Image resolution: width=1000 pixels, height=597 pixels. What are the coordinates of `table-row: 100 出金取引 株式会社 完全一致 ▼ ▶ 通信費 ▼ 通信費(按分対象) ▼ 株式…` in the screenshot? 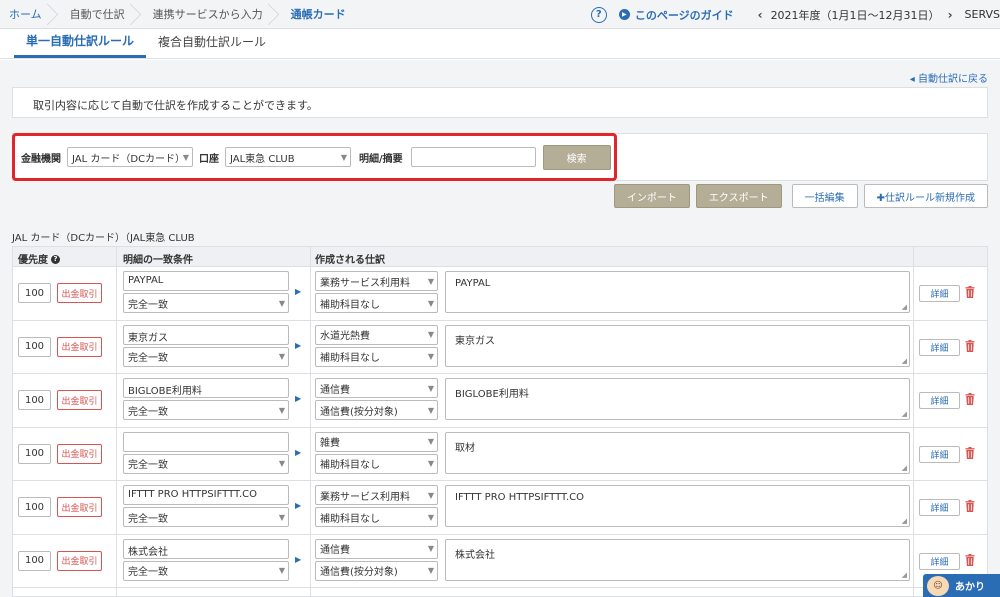 It's located at (500, 561).